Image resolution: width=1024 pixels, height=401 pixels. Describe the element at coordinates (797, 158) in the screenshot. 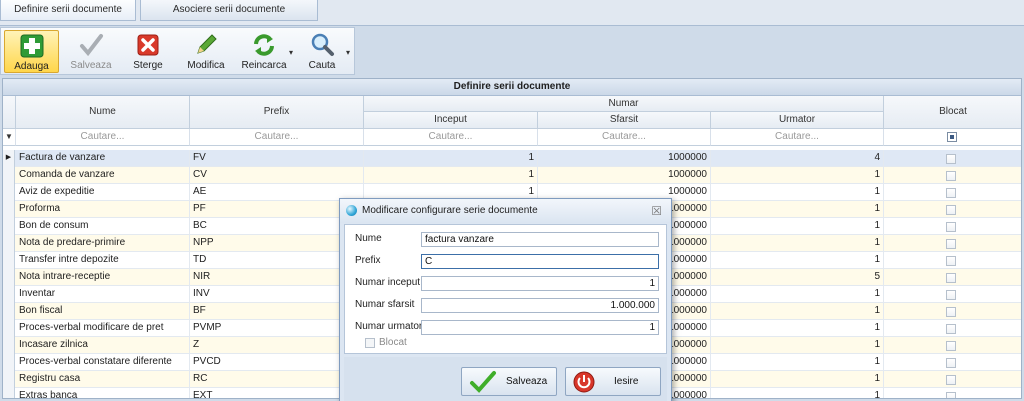

I see `cell-urmator: 4` at that location.